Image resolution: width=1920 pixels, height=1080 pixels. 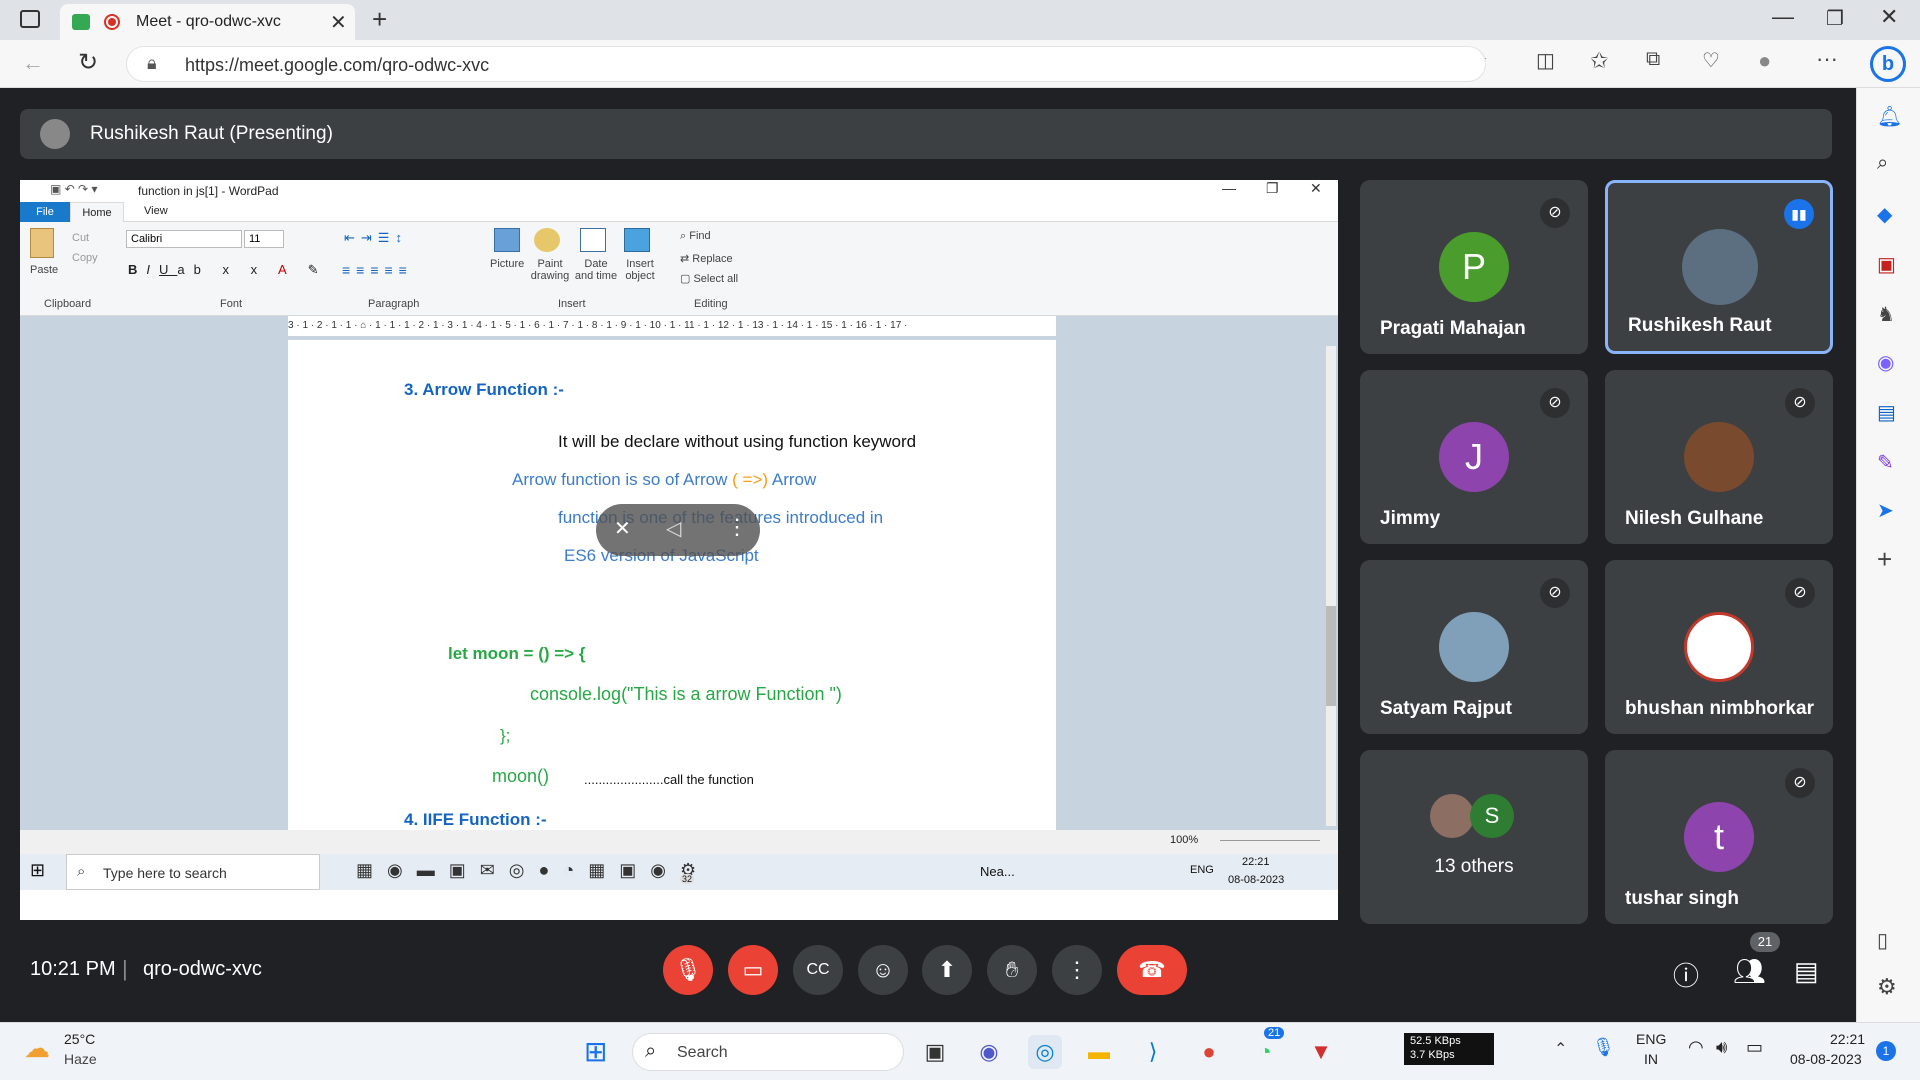 I want to click on file-tab: File, so click(x=45, y=212).